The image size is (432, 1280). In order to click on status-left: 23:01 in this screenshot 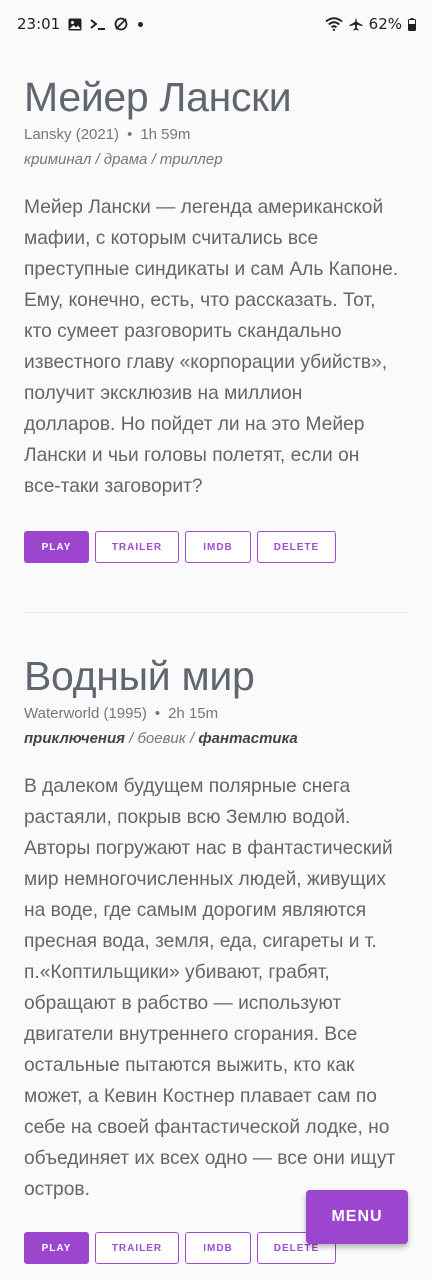, I will do `click(80, 24)`.